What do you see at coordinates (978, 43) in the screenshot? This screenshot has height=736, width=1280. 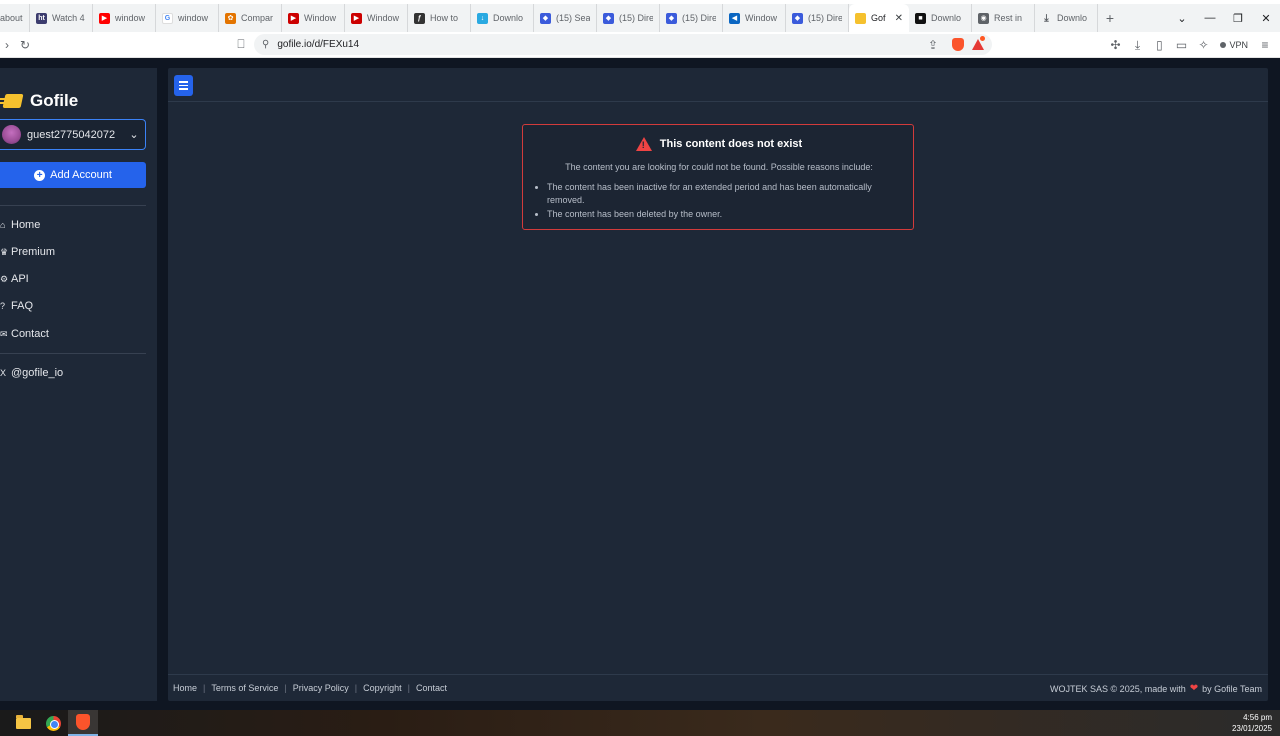 I see `brave-rewards-icon` at bounding box center [978, 43].